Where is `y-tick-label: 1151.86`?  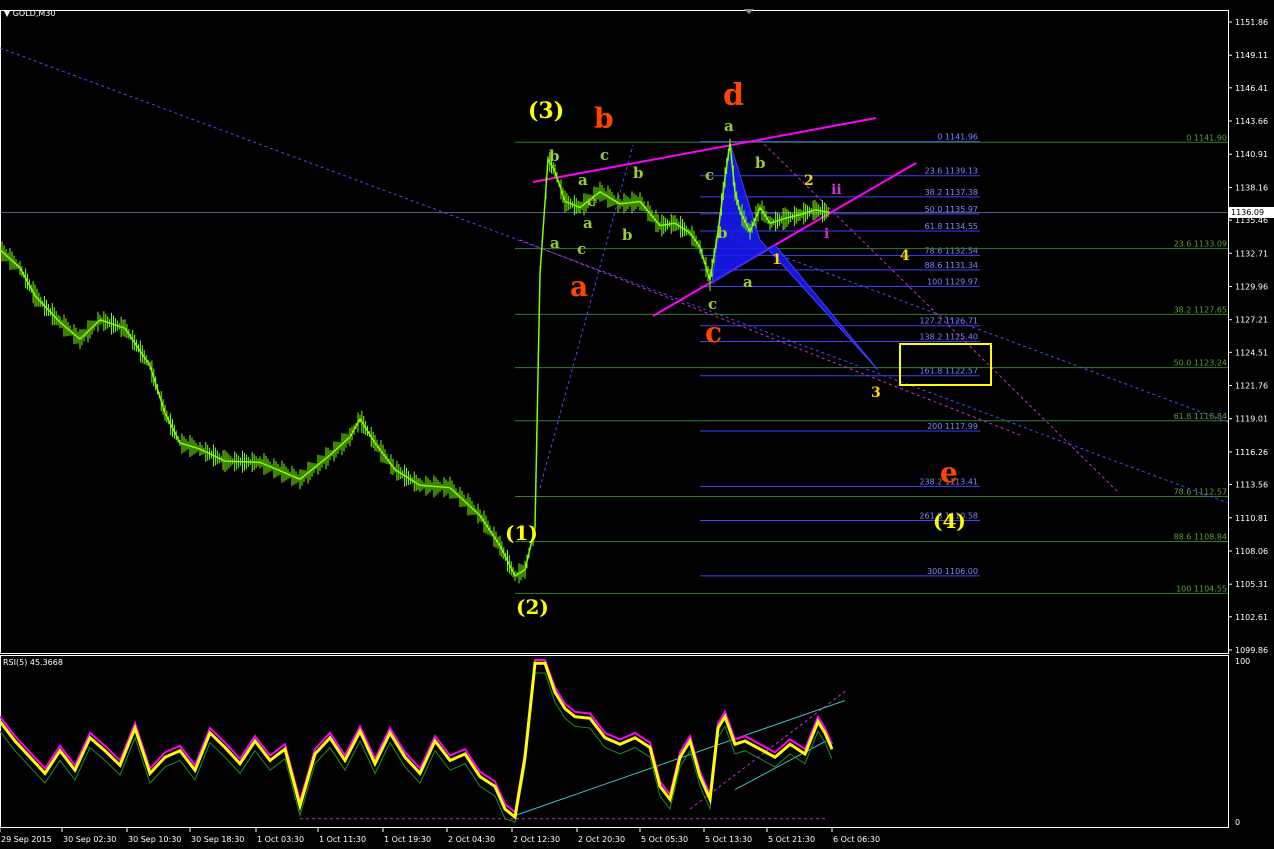
y-tick-label: 1151.86 is located at coordinates (1251, 22).